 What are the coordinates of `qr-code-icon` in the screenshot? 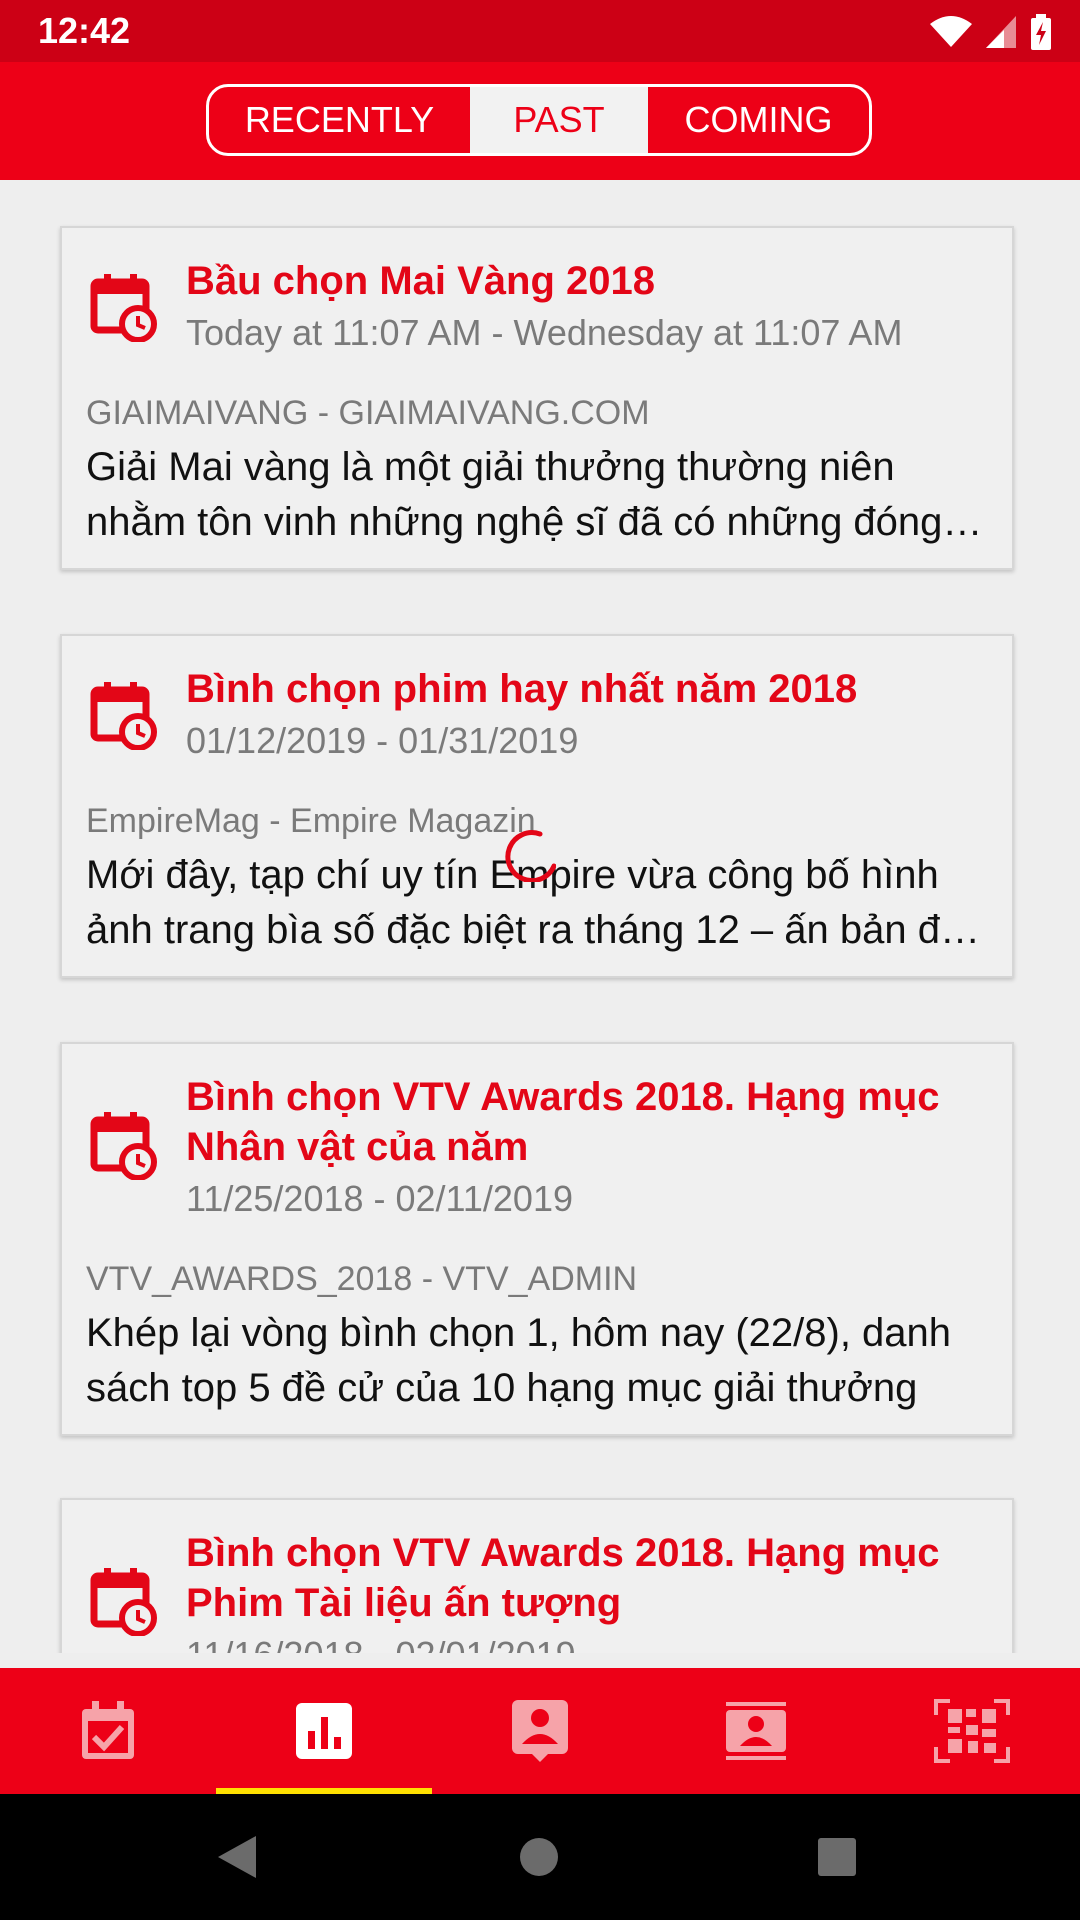 It's located at (972, 1731).